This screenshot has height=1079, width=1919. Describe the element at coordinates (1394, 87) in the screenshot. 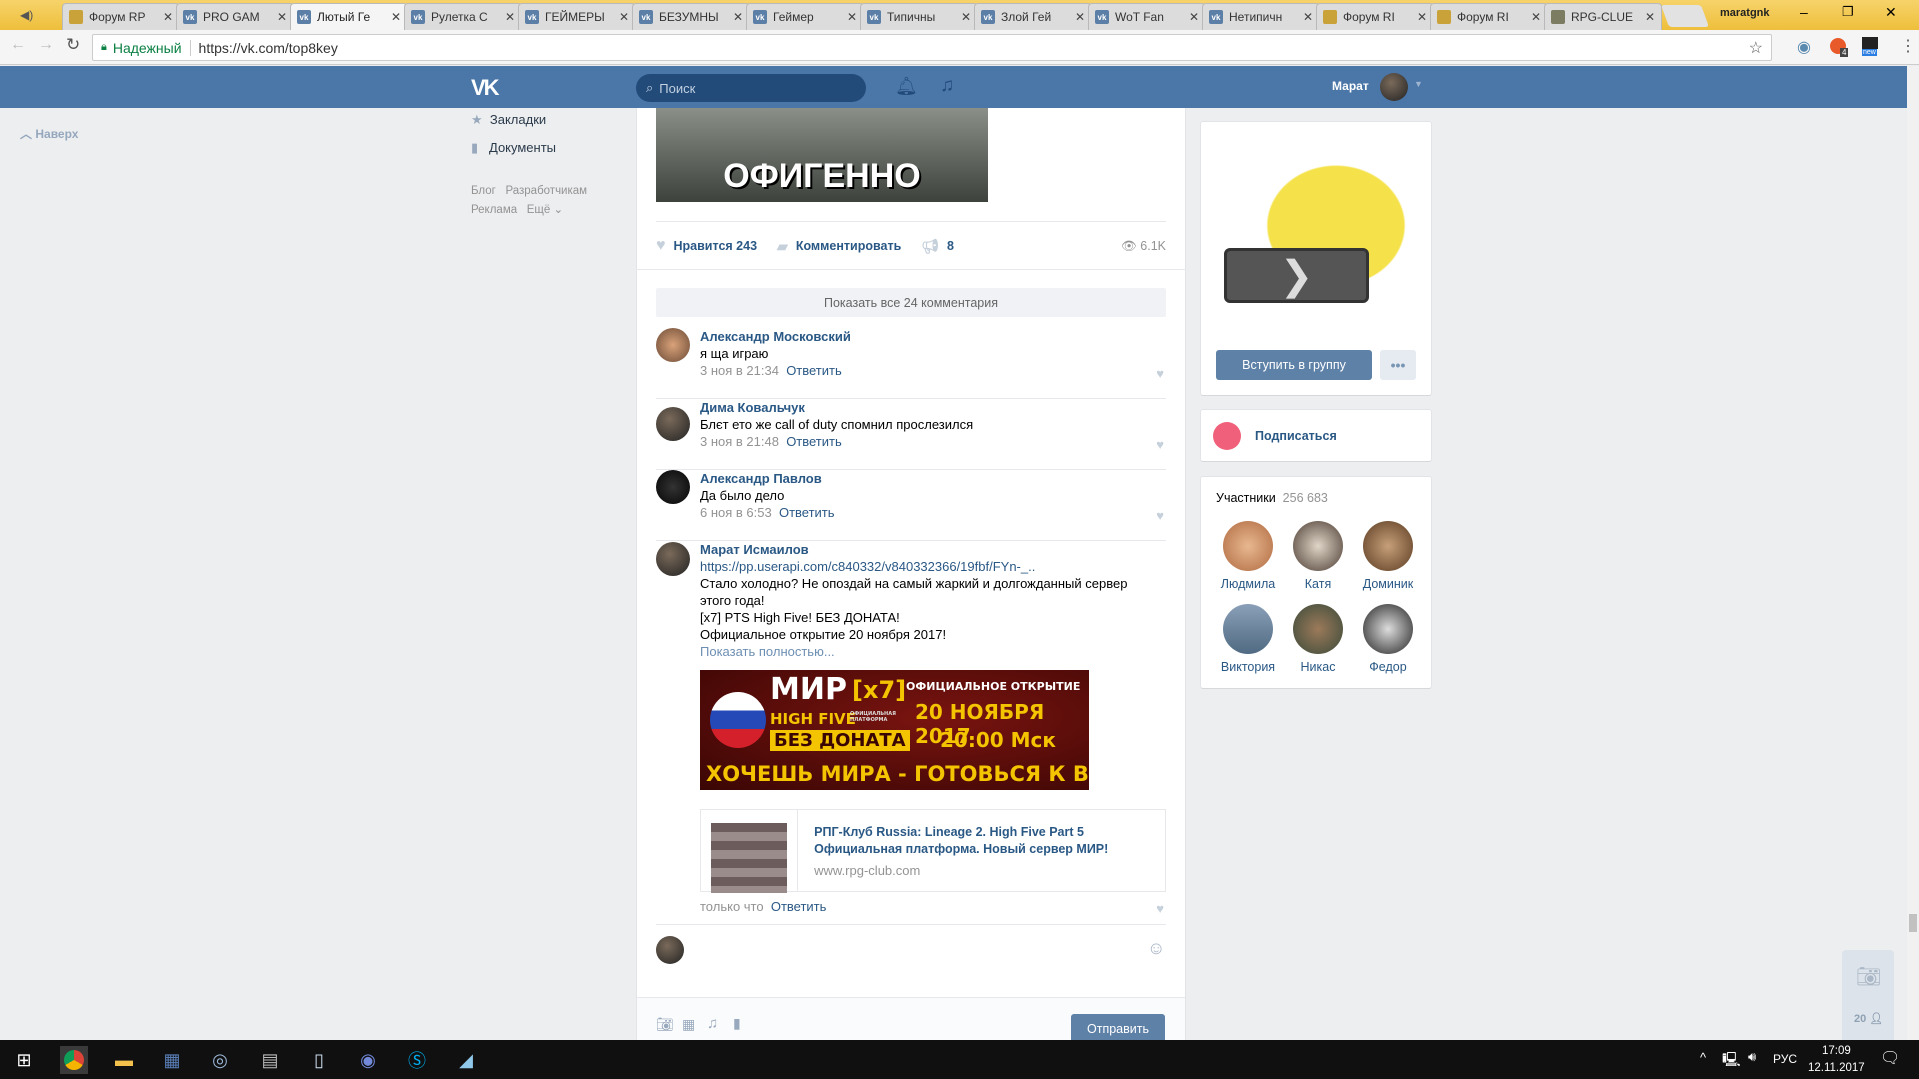

I see `user-avatar` at that location.